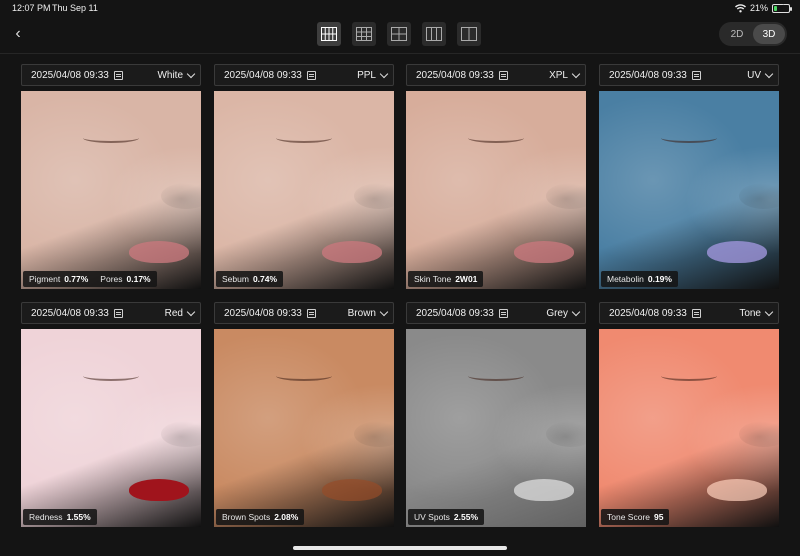  What do you see at coordinates (111, 279) in the screenshot?
I see `metric-label: Pores` at bounding box center [111, 279].